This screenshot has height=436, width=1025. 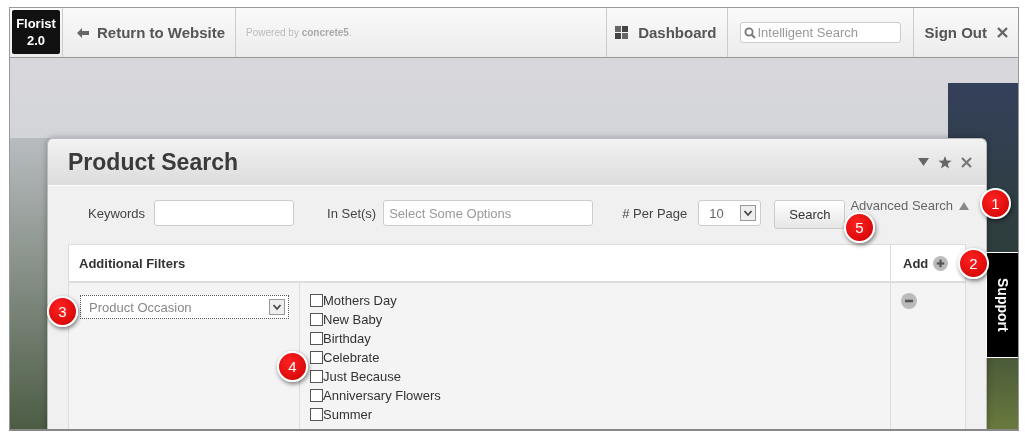 What do you see at coordinates (117, 214) in the screenshot?
I see `keywords-label: Keywords` at bounding box center [117, 214].